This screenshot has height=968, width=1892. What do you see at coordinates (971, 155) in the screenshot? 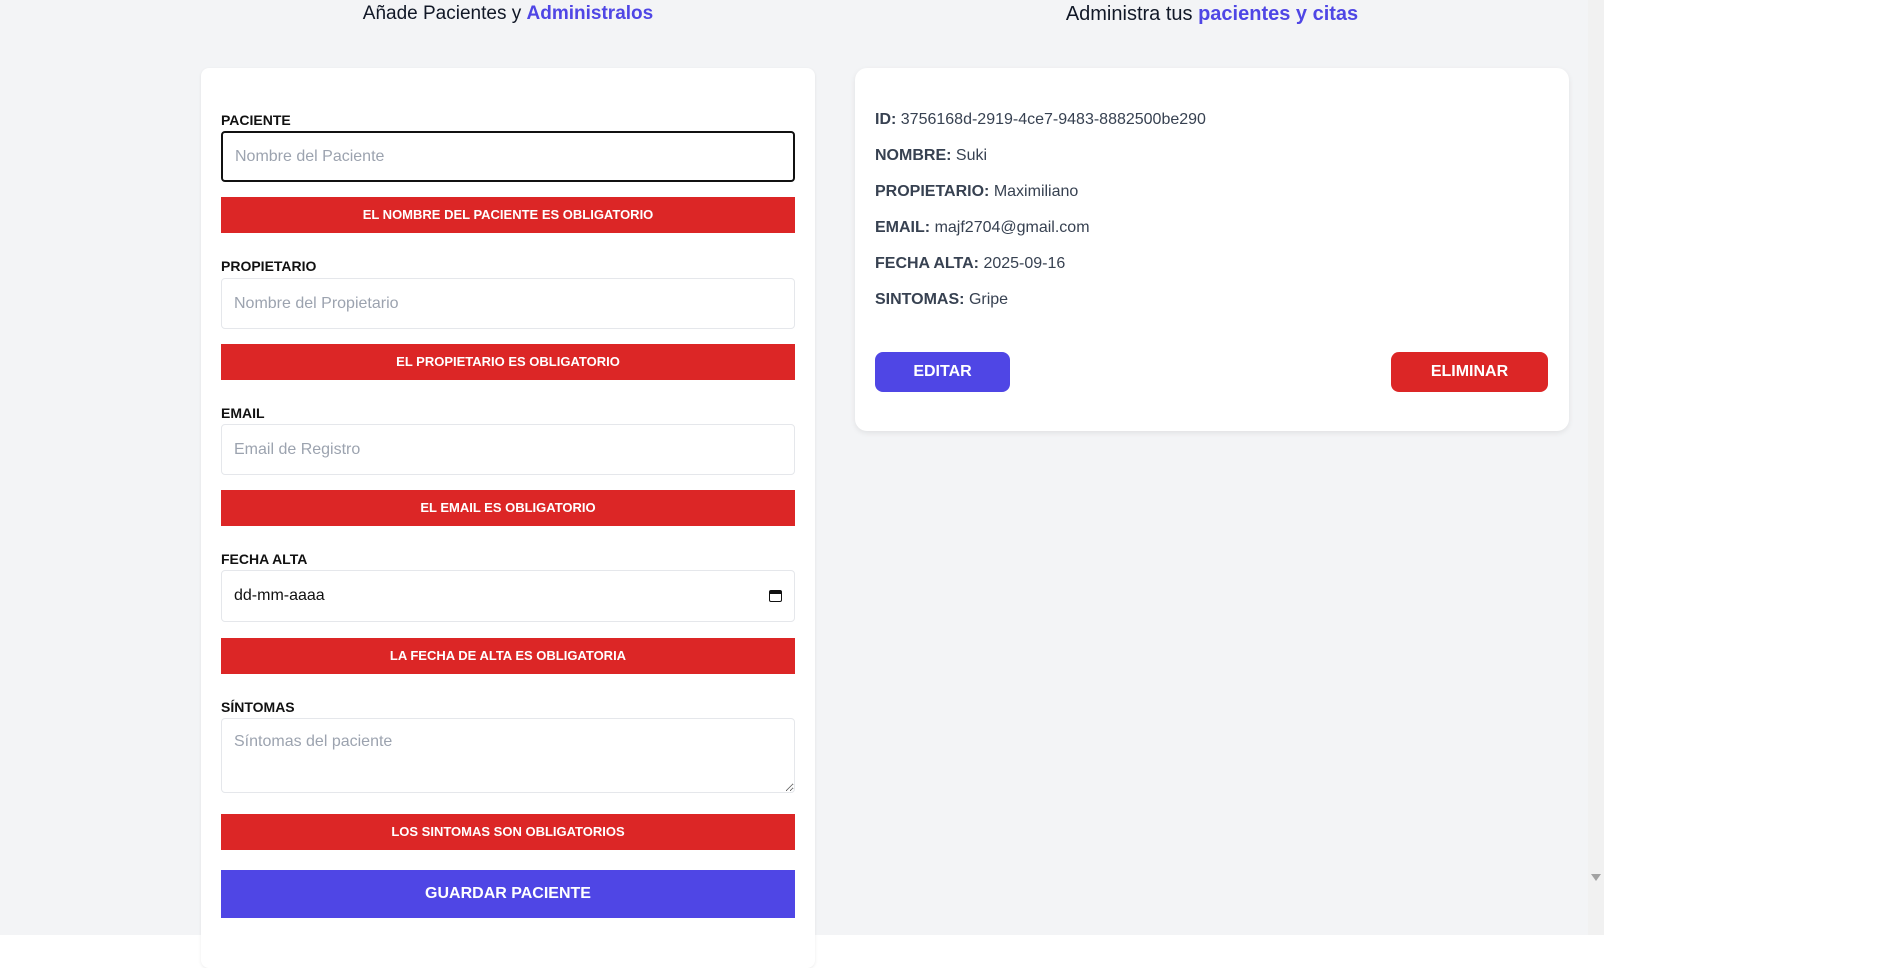
I see `patient-nombre-value: Suki` at bounding box center [971, 155].